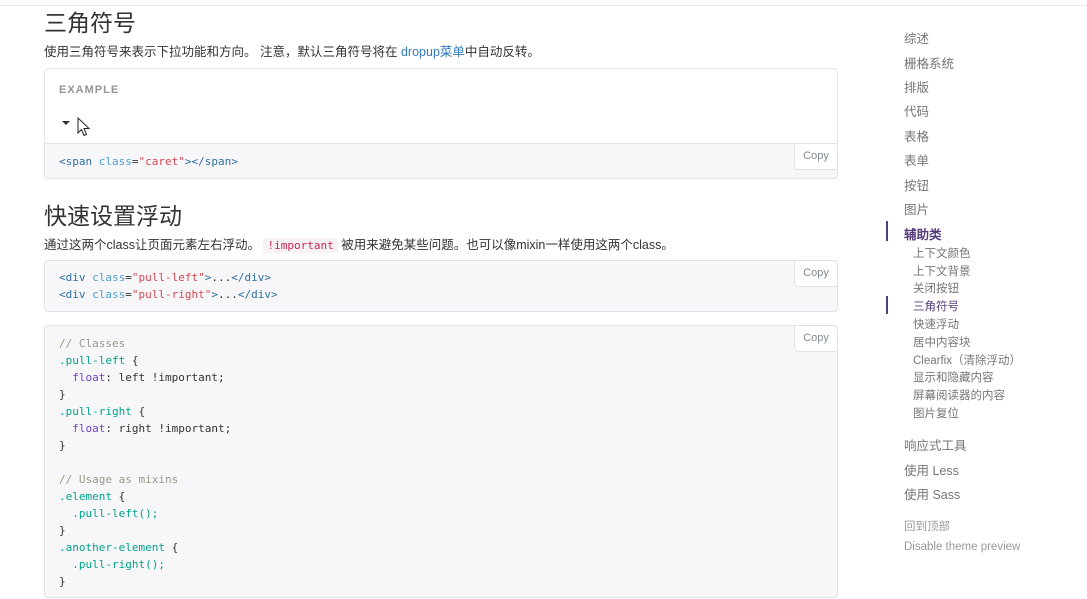  What do you see at coordinates (962, 547) in the screenshot?
I see `disable-theme-preview-link: Disable theme preview` at bounding box center [962, 547].